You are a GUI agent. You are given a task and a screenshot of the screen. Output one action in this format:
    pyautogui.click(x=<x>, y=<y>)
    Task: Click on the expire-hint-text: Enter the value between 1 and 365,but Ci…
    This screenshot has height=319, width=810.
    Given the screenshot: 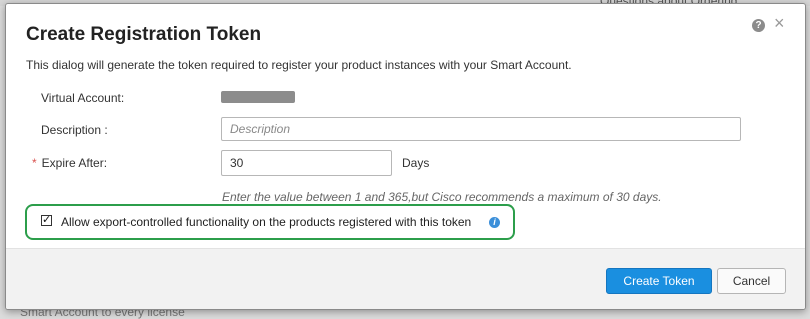 What is the action you would take?
    pyautogui.click(x=442, y=197)
    